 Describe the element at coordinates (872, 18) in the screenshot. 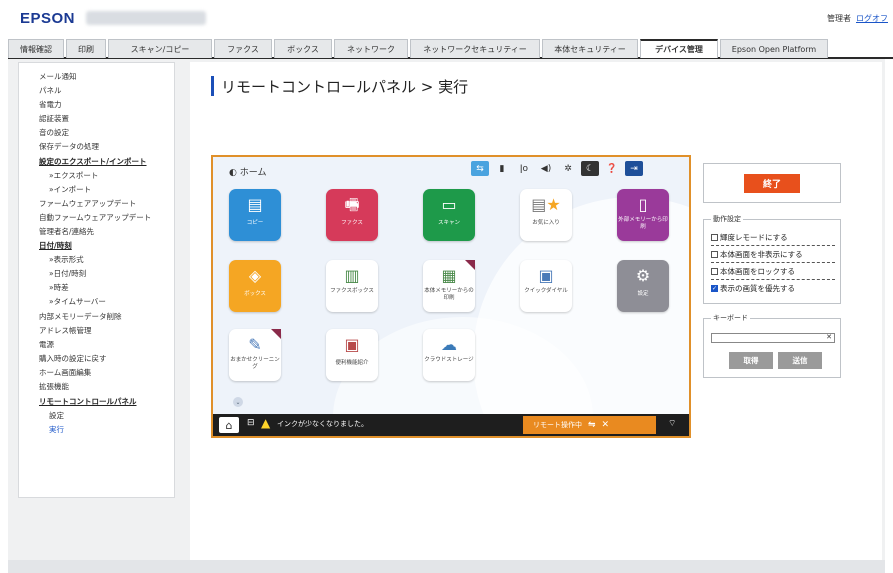

I see `logout-link: ログオフ` at that location.